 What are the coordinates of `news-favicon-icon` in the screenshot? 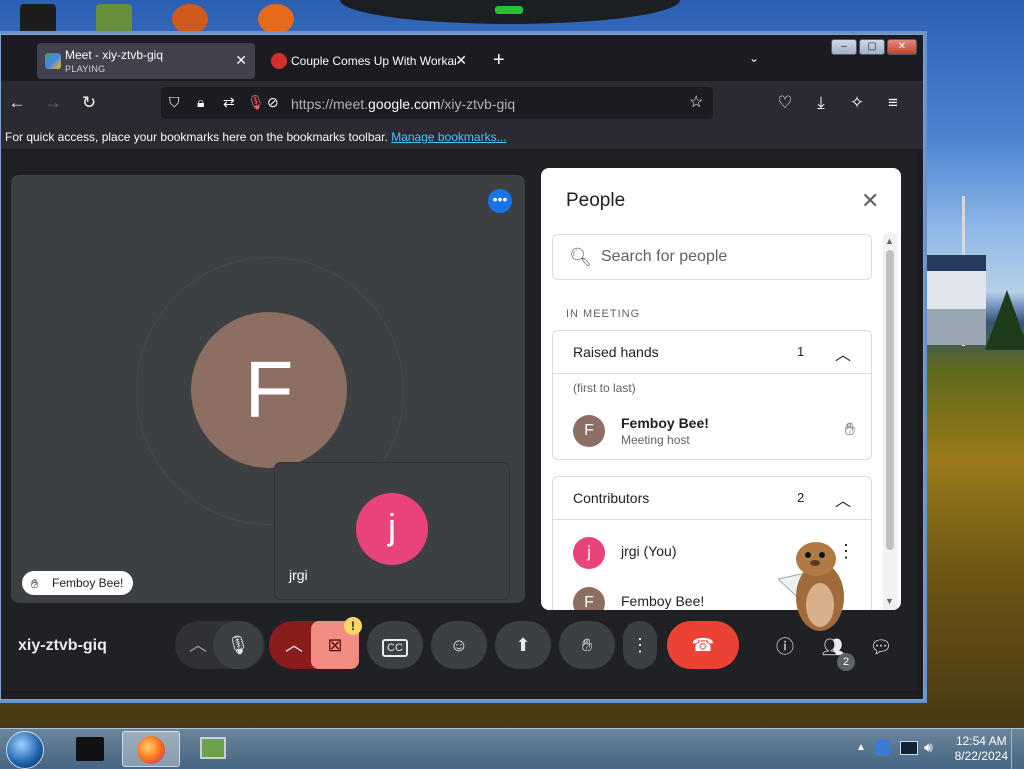 It's located at (279, 61).